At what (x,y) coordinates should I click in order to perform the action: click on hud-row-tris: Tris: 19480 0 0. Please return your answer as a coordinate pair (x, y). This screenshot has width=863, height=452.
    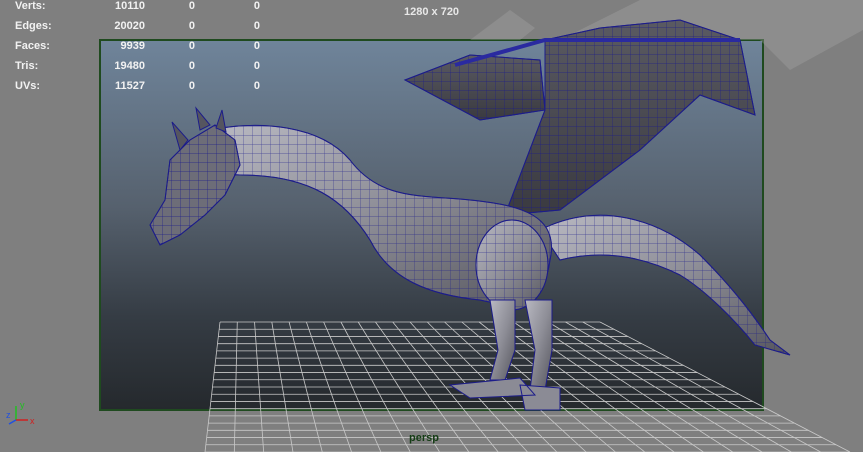
    Looking at the image, I should click on (145, 67).